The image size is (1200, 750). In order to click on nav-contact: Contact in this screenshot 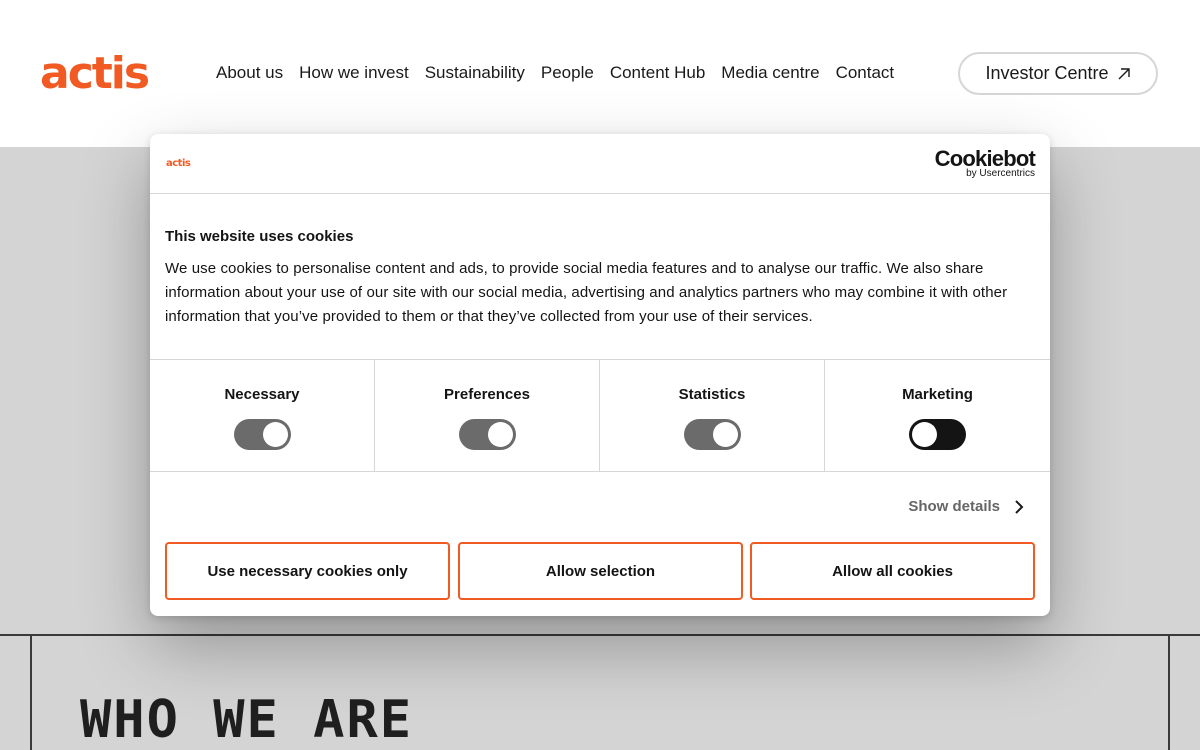, I will do `click(865, 73)`.